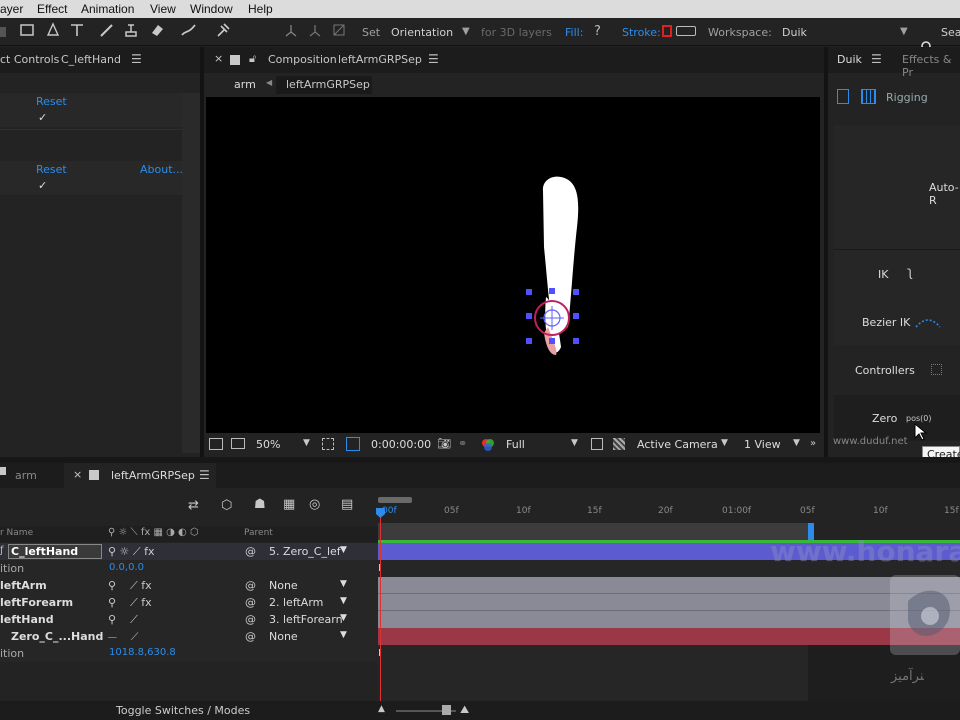  What do you see at coordinates (123, 620) in the screenshot?
I see `layer-switches: ⚲ ⟋` at bounding box center [123, 620].